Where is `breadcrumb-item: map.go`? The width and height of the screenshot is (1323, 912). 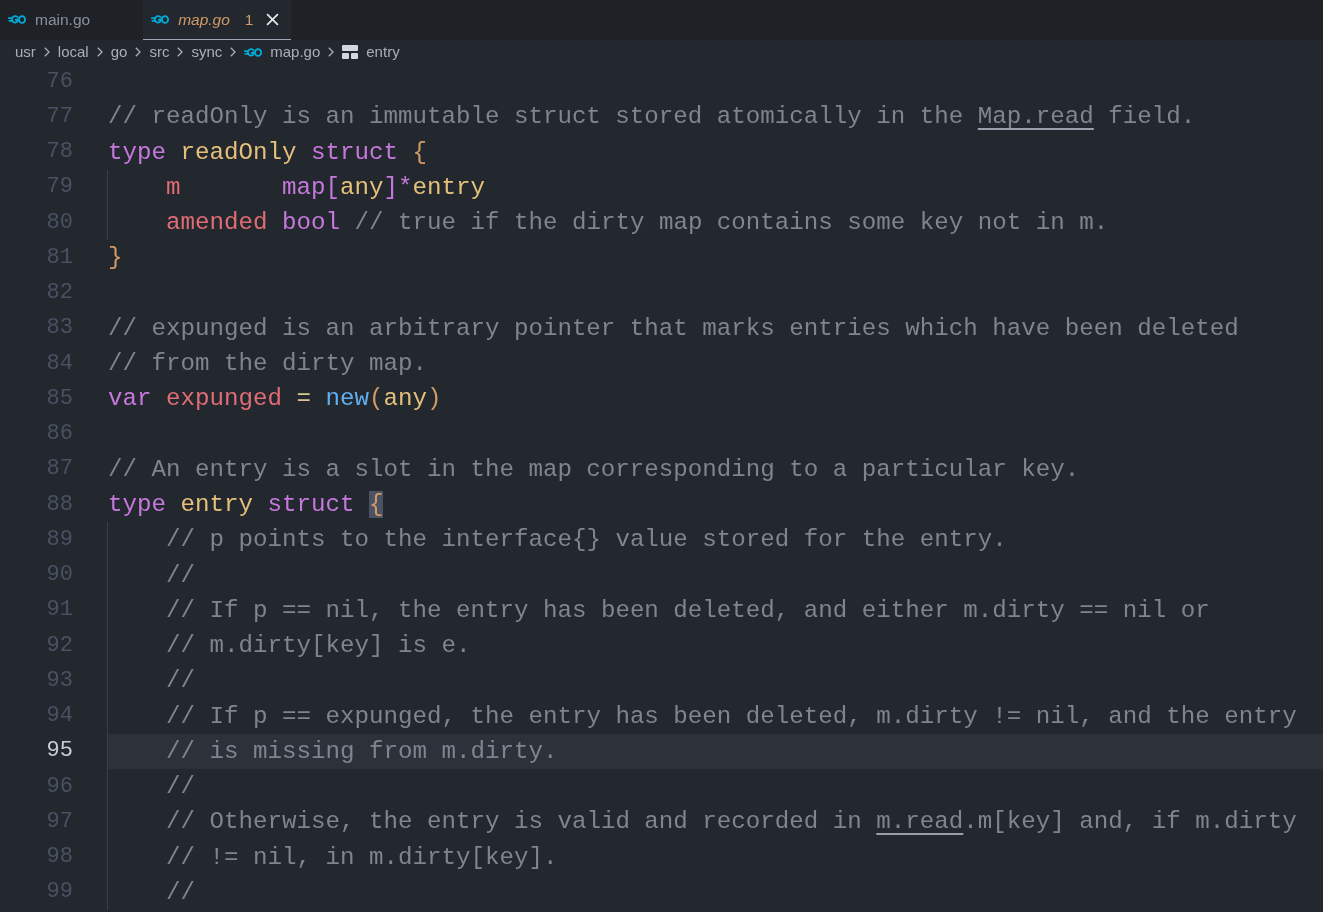
breadcrumb-item: map.go is located at coordinates (282, 52).